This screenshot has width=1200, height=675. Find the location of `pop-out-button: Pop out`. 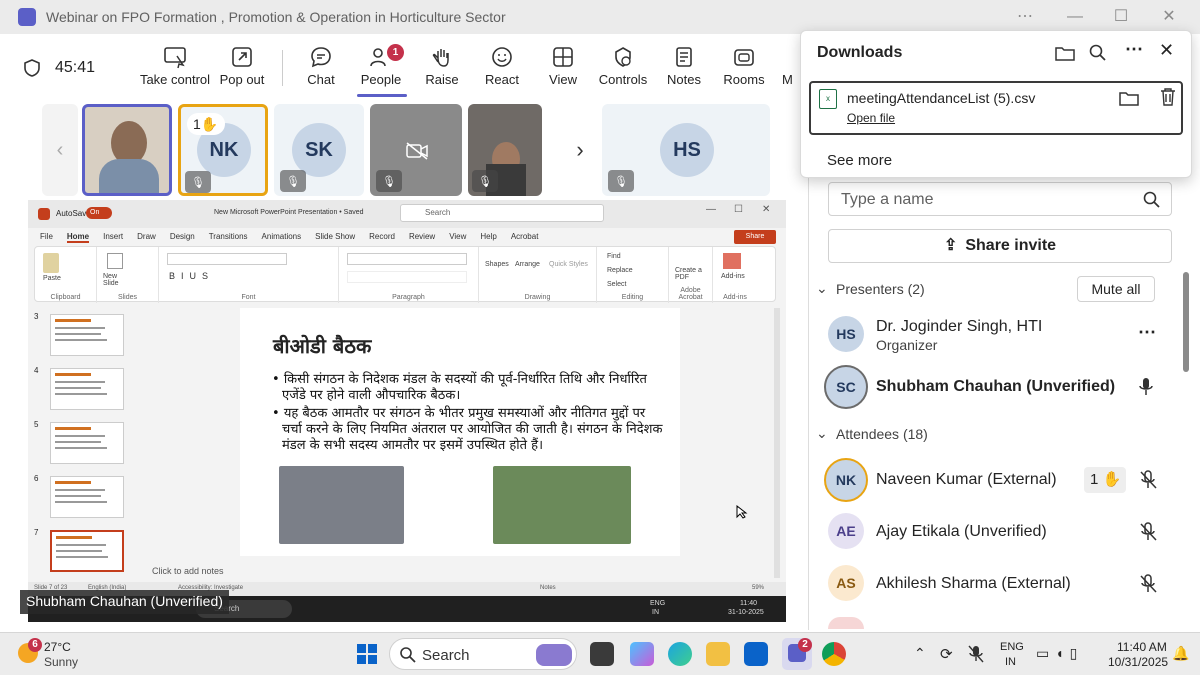

pop-out-button: Pop out is located at coordinates (242, 69).